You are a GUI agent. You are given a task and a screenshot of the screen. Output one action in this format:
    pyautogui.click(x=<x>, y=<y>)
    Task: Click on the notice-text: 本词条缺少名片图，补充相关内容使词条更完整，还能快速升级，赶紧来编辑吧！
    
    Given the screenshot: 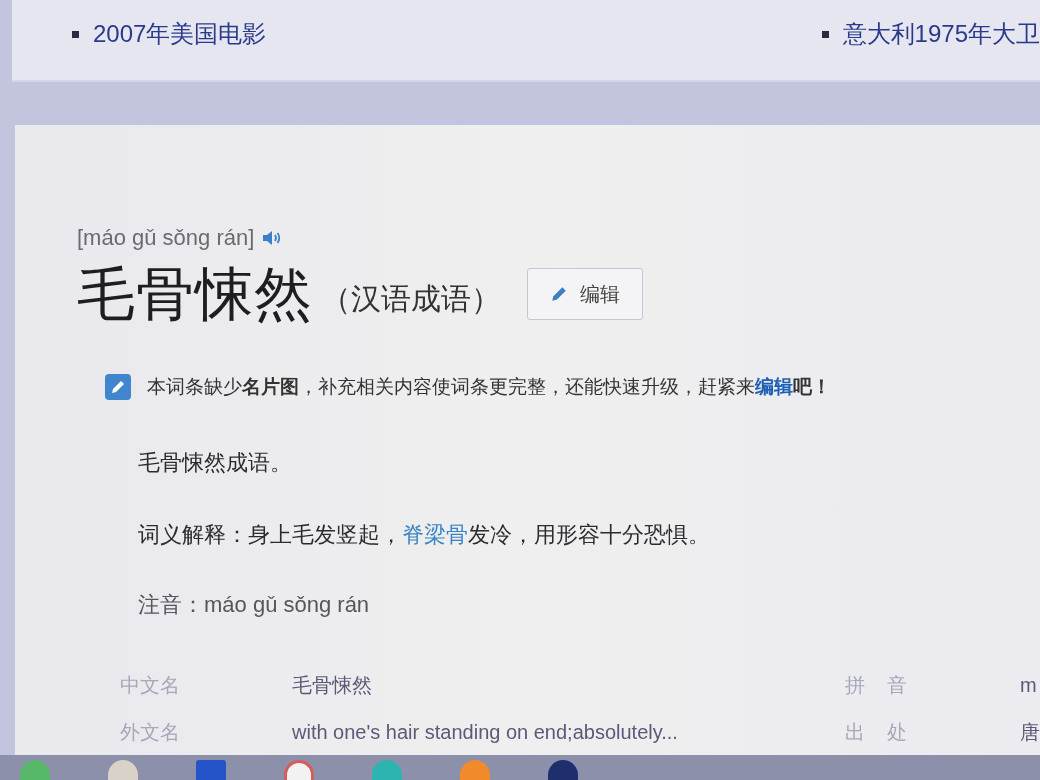 What is the action you would take?
    pyautogui.click(x=489, y=387)
    